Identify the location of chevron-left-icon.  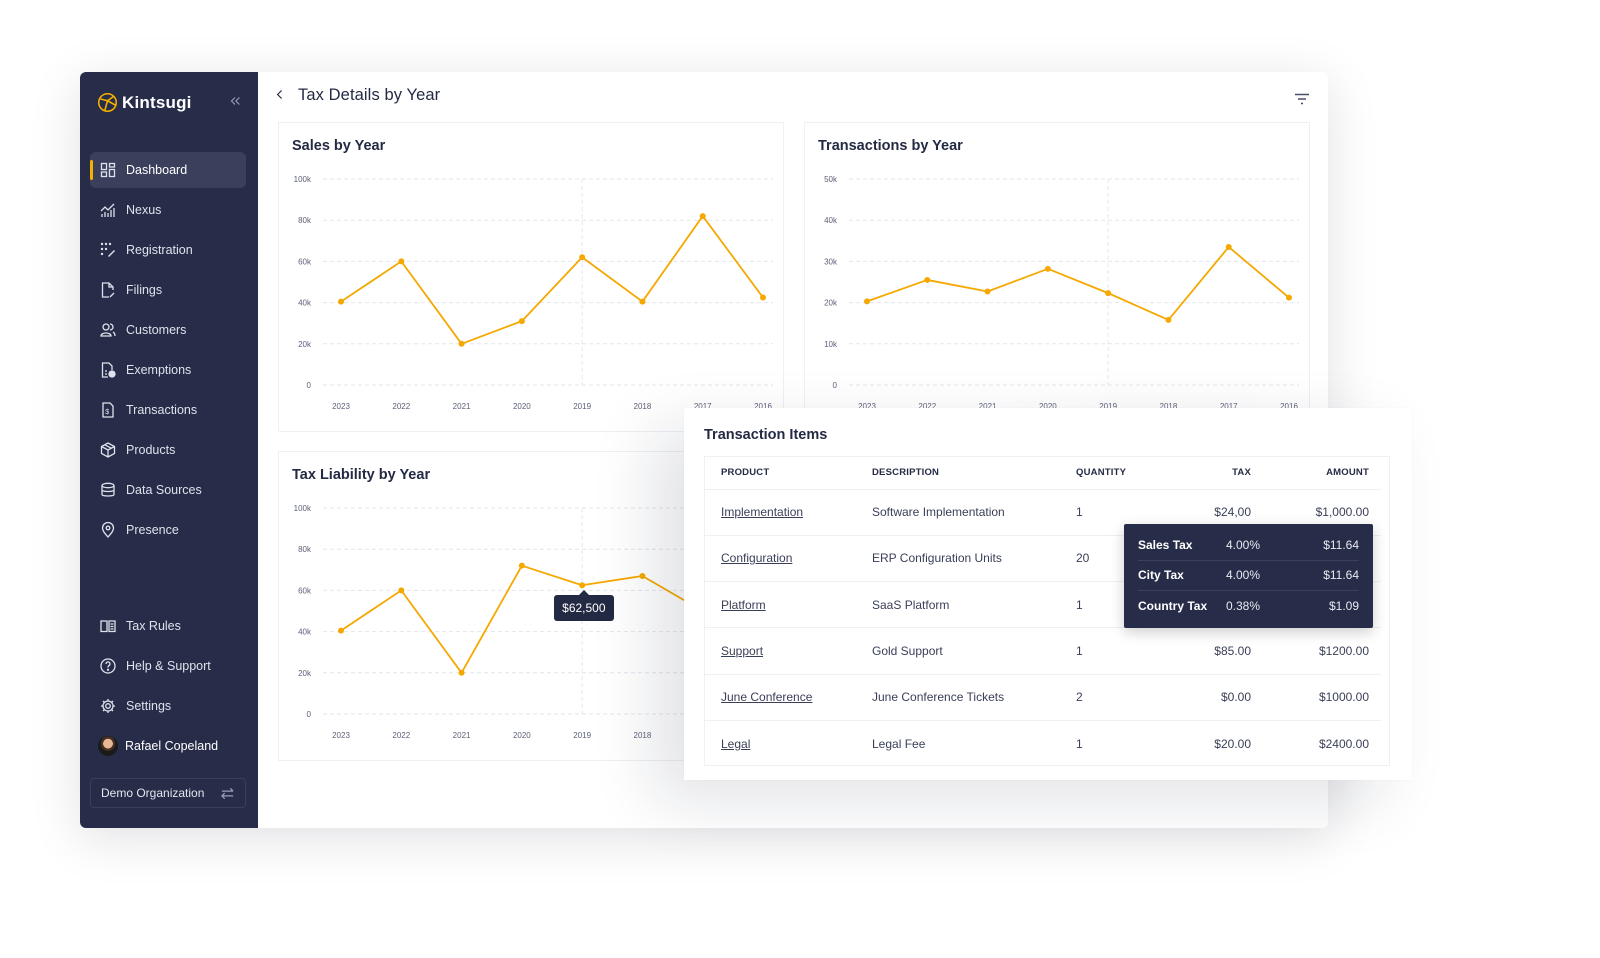
(279, 94).